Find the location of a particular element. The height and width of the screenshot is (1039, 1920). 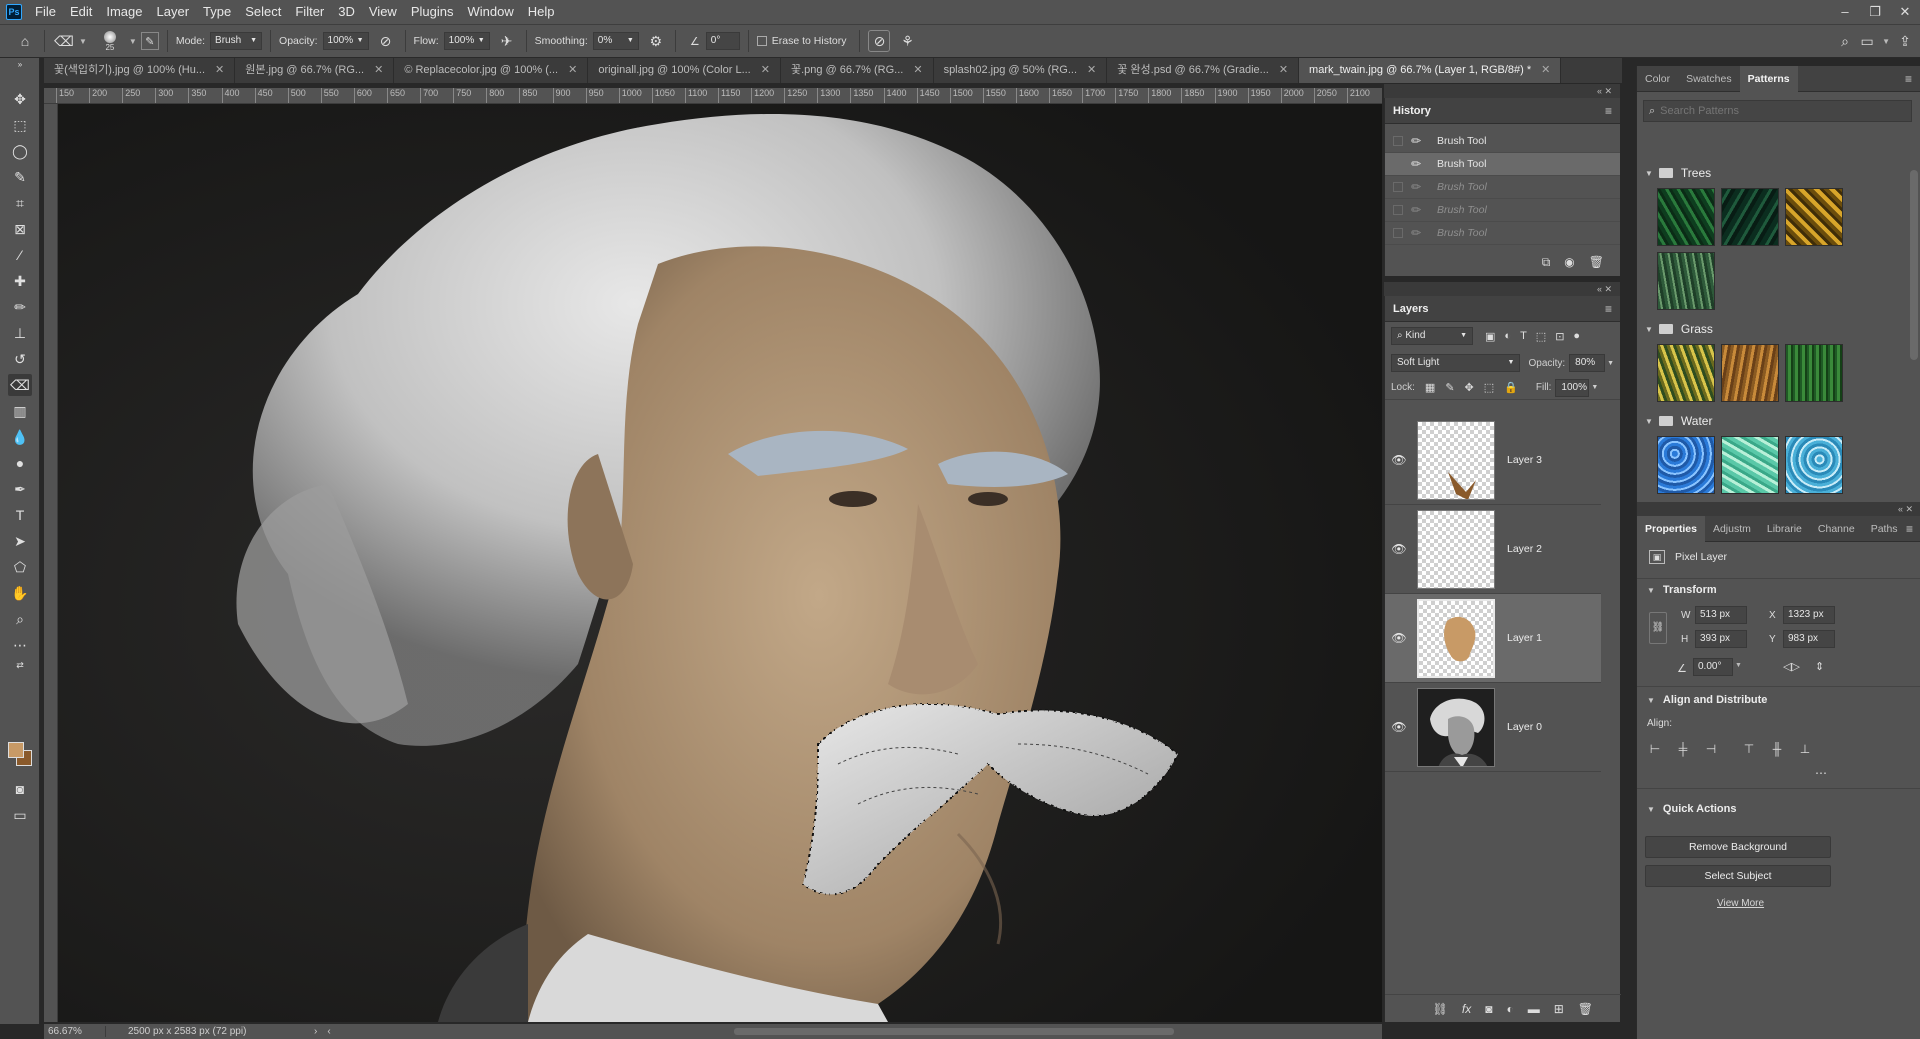

menu-edit: Edit is located at coordinates (81, 12).